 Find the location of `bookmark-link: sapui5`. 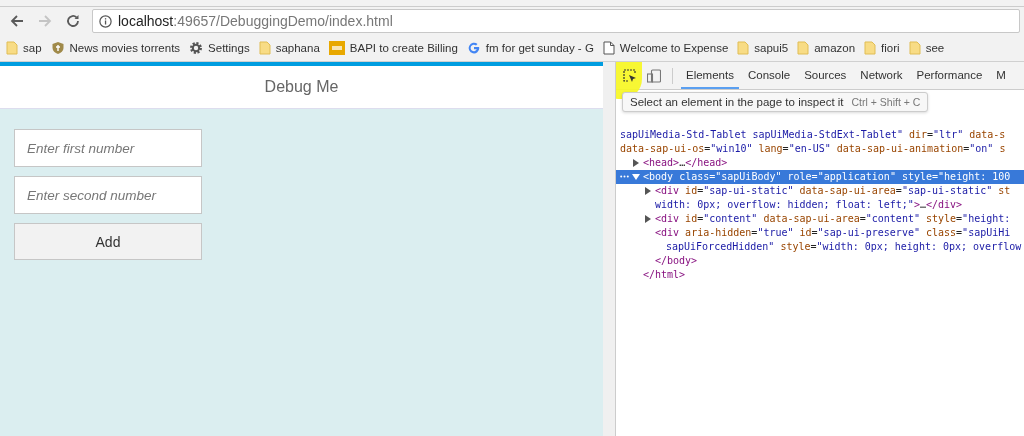

bookmark-link: sapui5 is located at coordinates (763, 48).